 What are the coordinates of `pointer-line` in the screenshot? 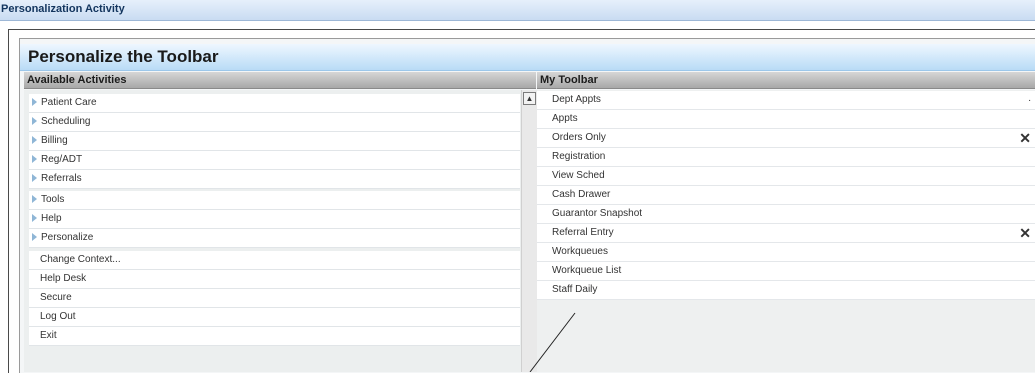 It's located at (552, 342).